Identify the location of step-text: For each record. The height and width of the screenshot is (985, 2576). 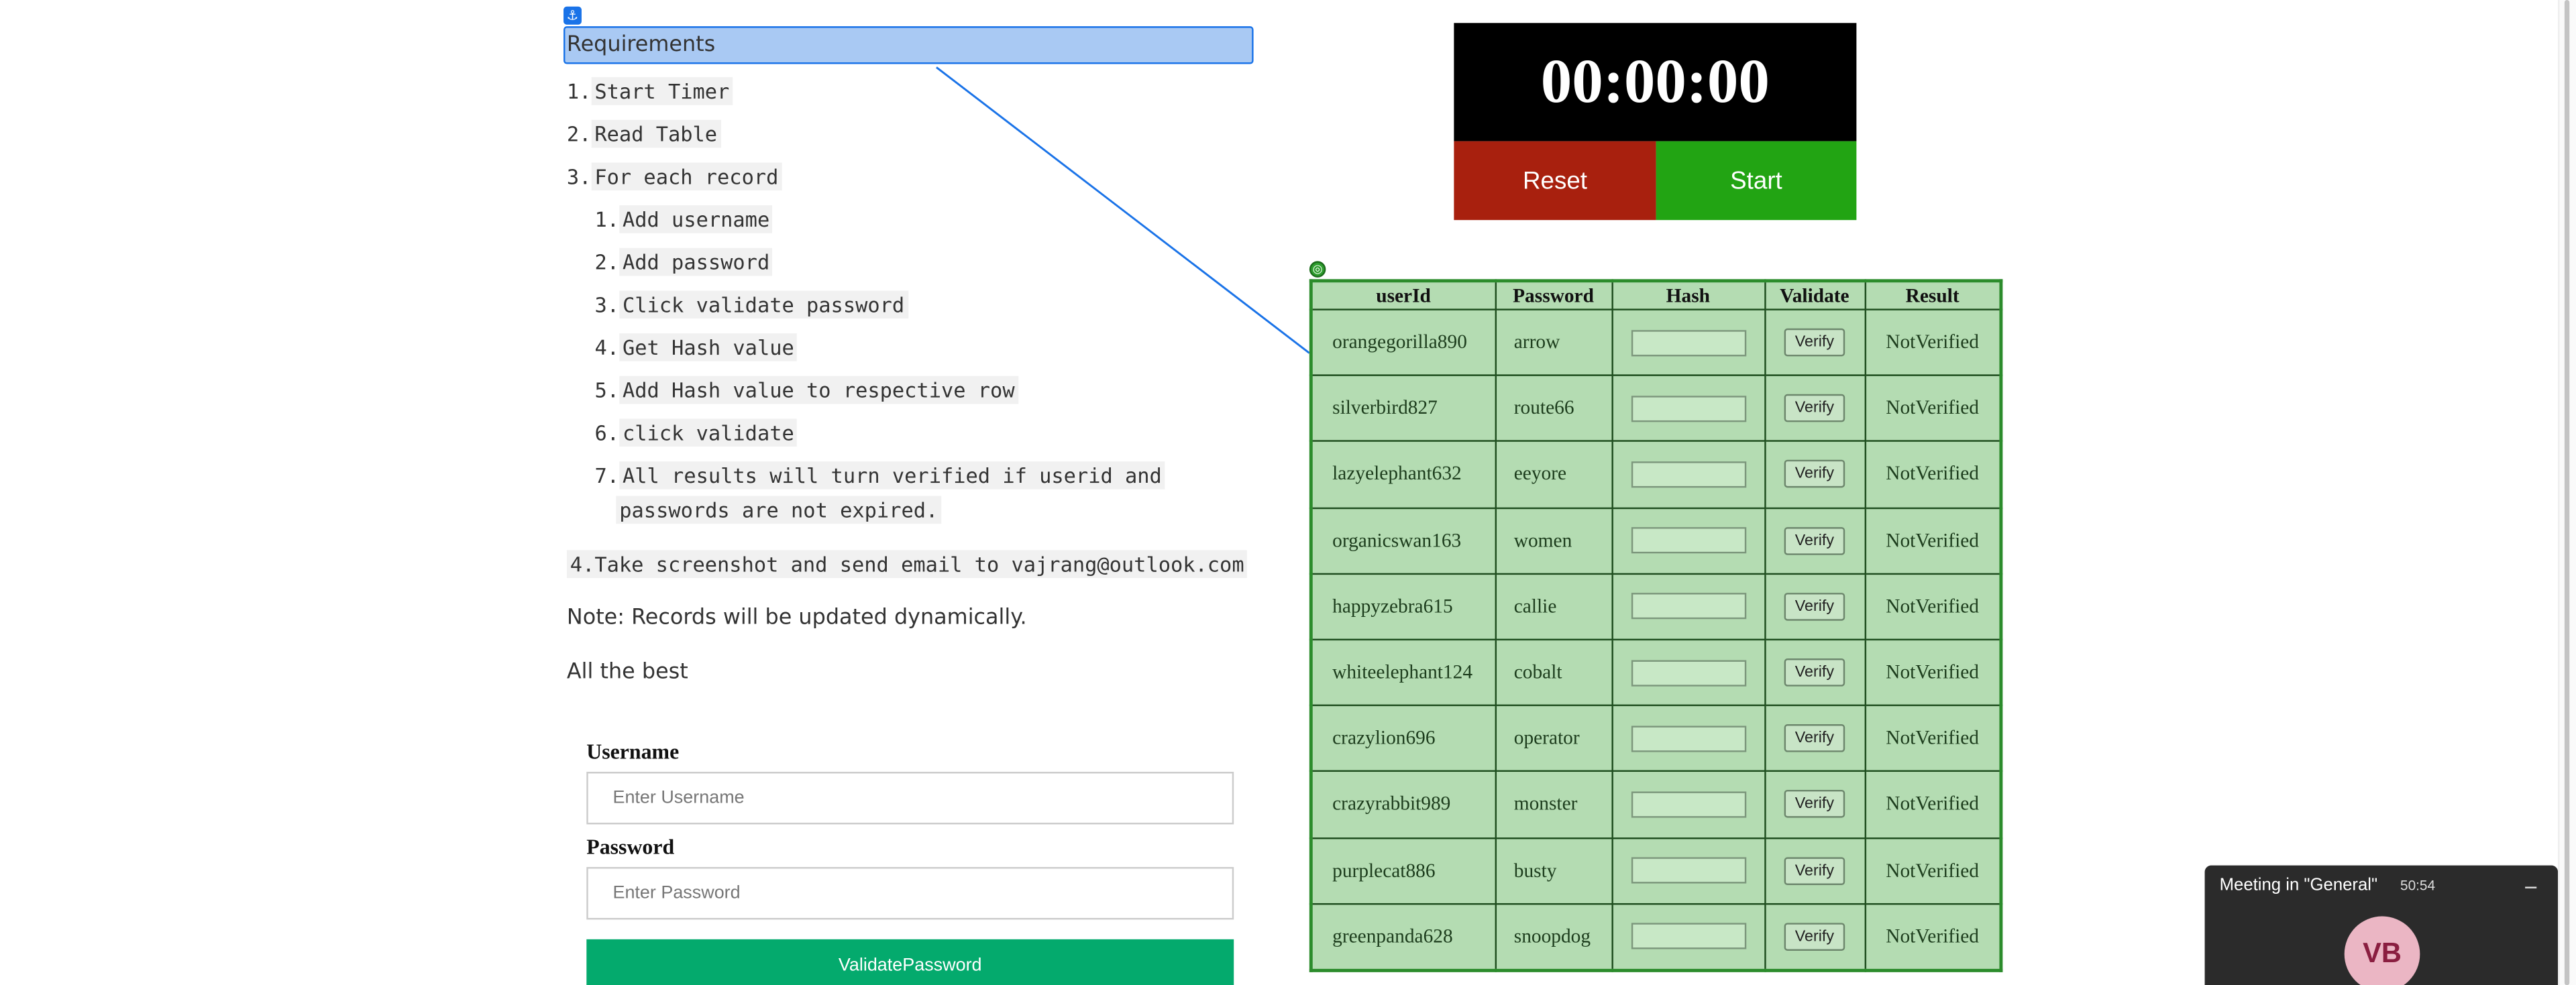
(686, 177).